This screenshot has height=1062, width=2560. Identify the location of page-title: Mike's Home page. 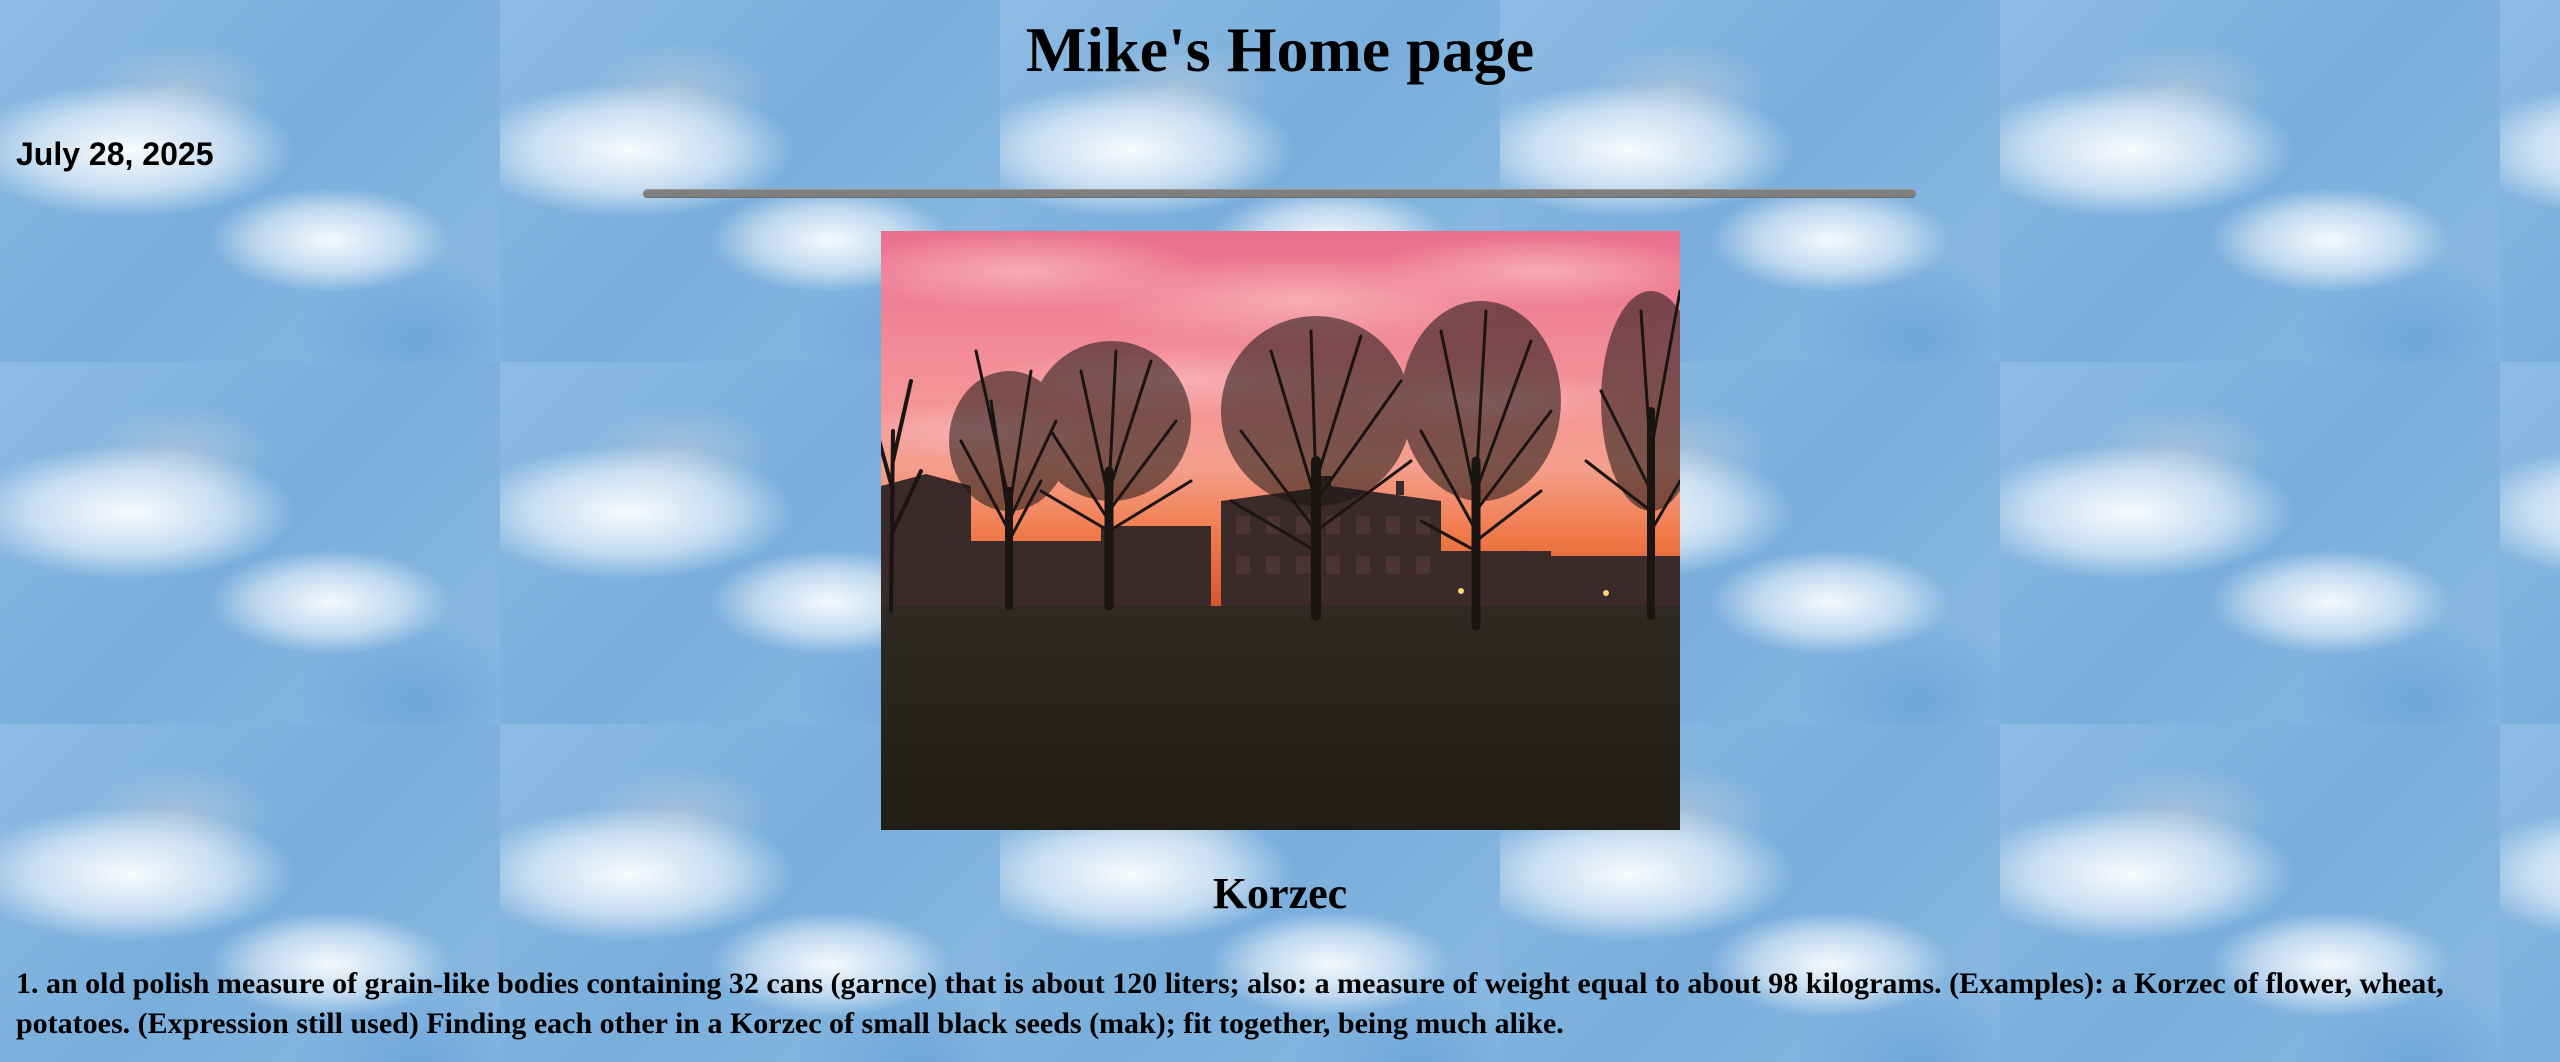
(1280, 49).